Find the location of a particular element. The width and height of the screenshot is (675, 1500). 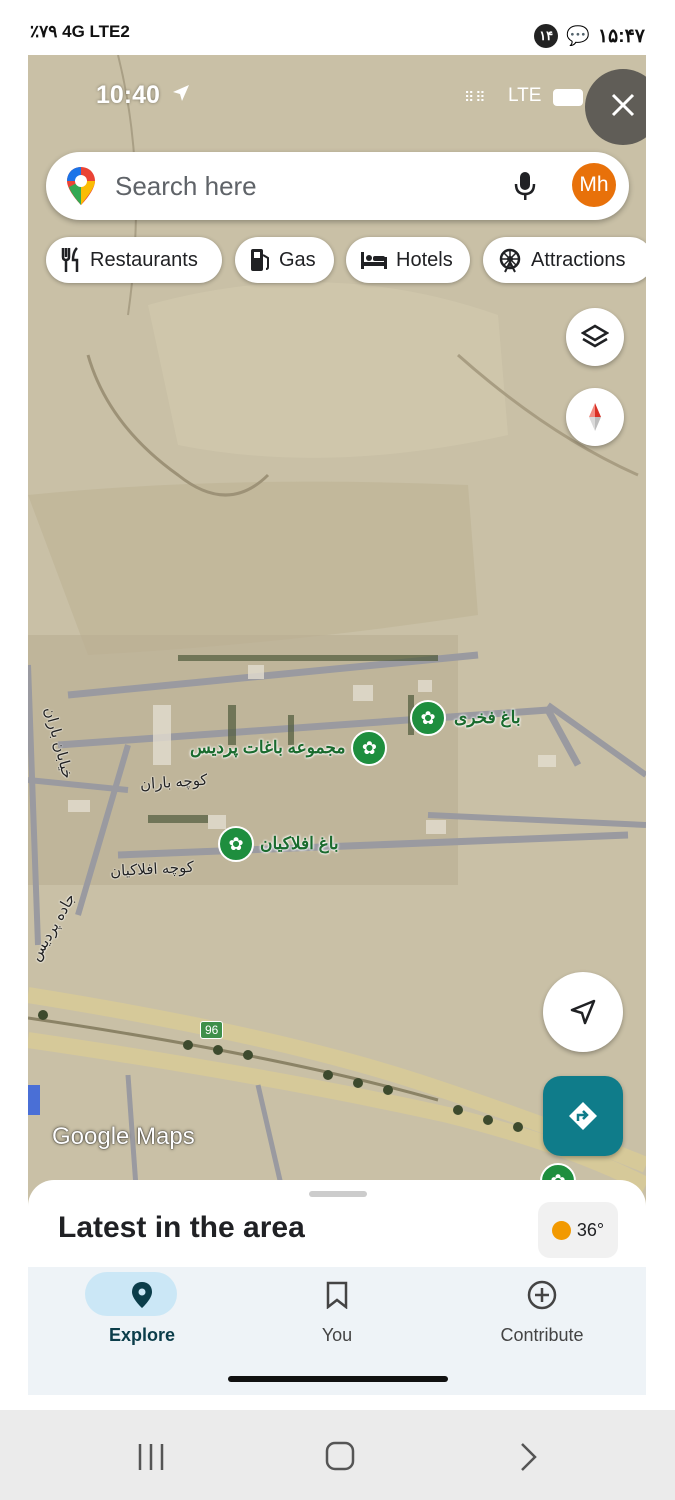

home-icon is located at coordinates (340, 1458).